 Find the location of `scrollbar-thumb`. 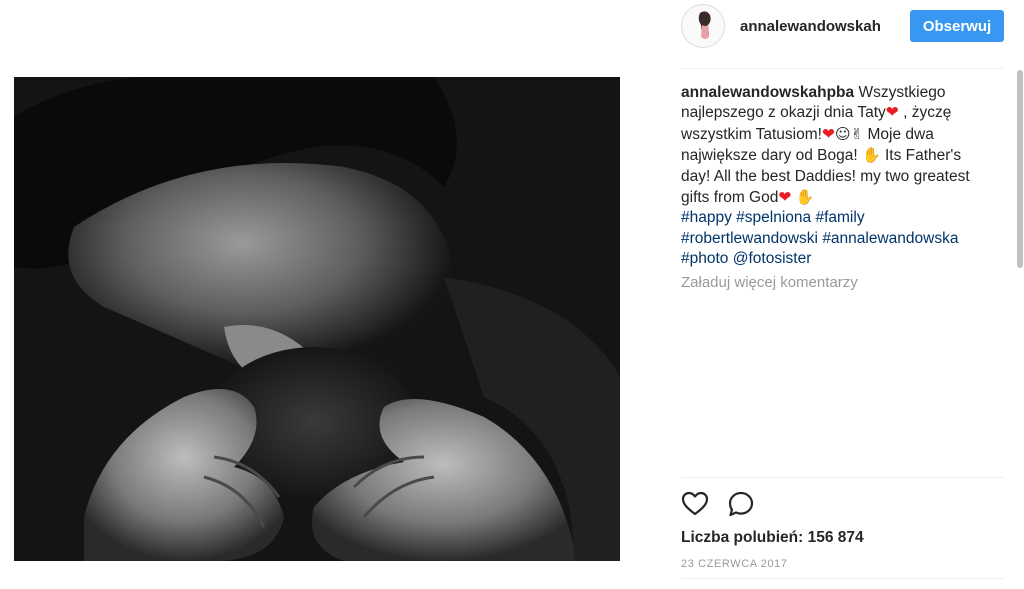

scrollbar-thumb is located at coordinates (1020, 169).